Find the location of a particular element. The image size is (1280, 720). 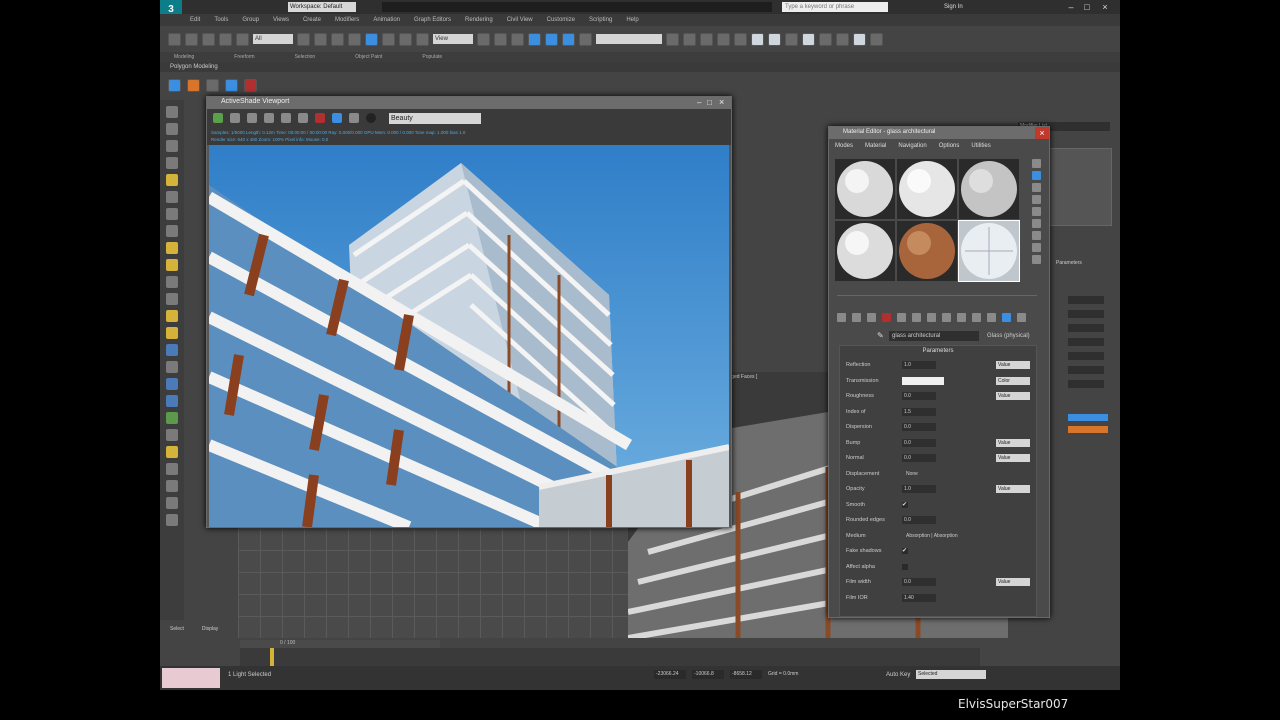

material-type-button: Glass (physical) is located at coordinates (1008, 336).